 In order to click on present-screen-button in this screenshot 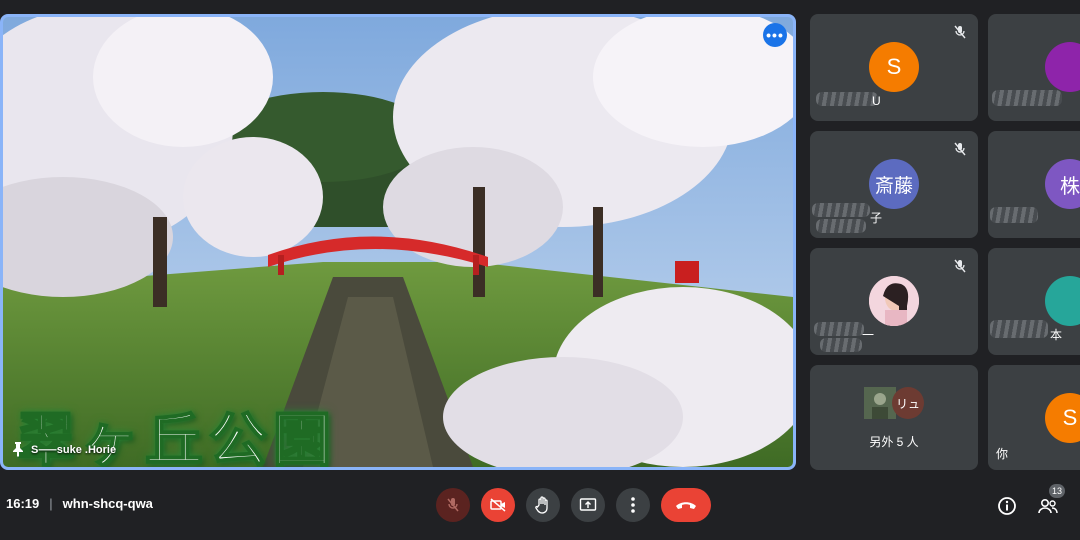, I will do `click(588, 505)`.